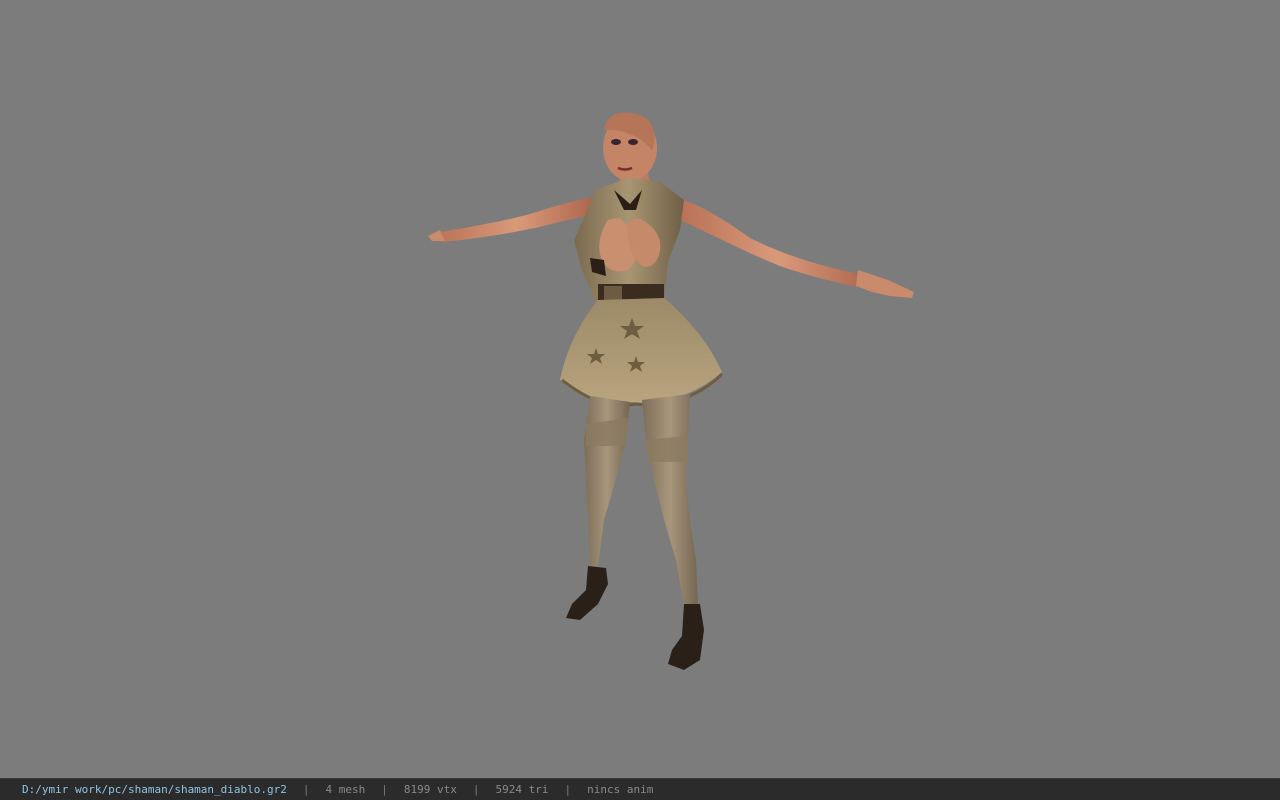 This screenshot has height=800, width=1280. I want to click on left-arm, so click(515, 219).